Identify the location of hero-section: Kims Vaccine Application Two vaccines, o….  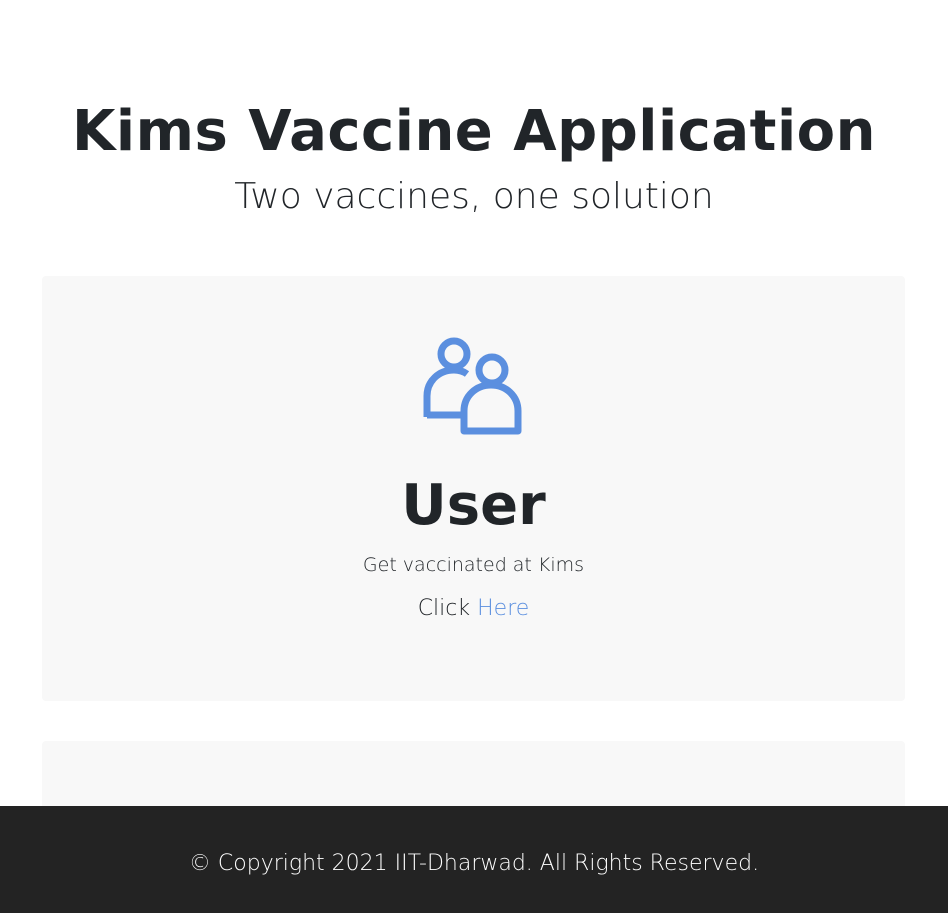
(474, 158).